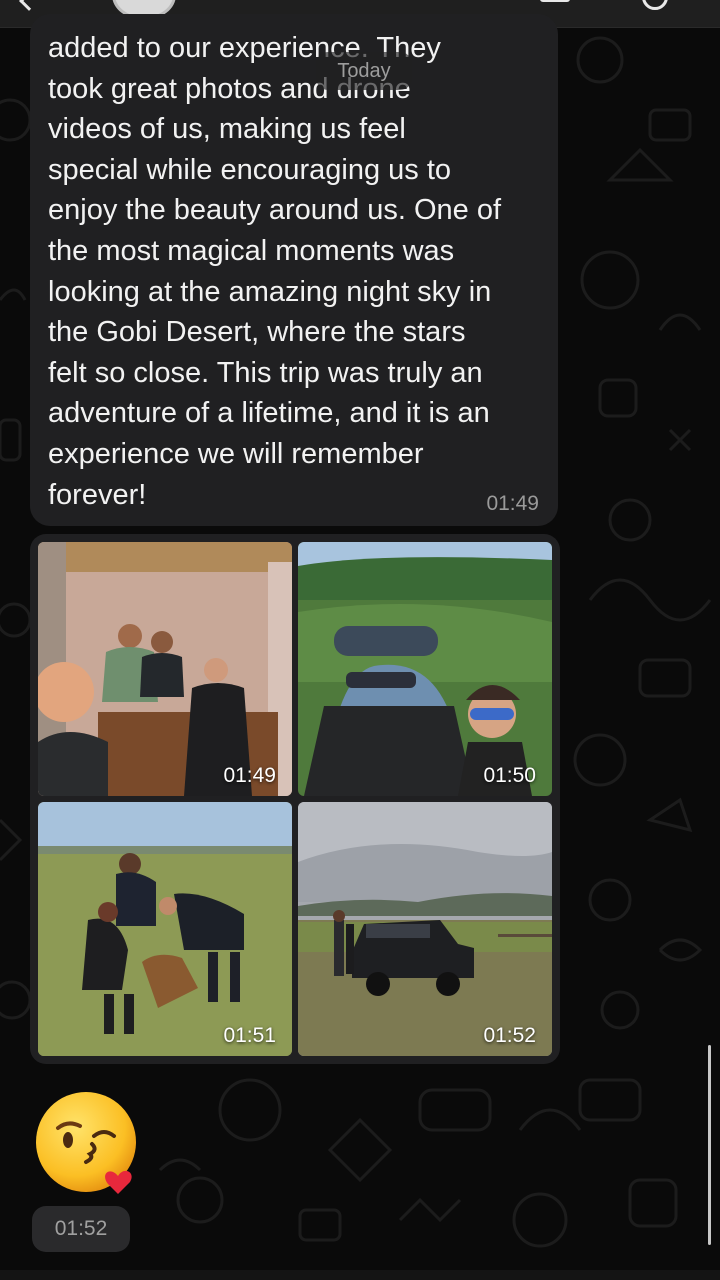 This screenshot has height=1280, width=720. I want to click on steppe-dog-image, so click(165, 929).